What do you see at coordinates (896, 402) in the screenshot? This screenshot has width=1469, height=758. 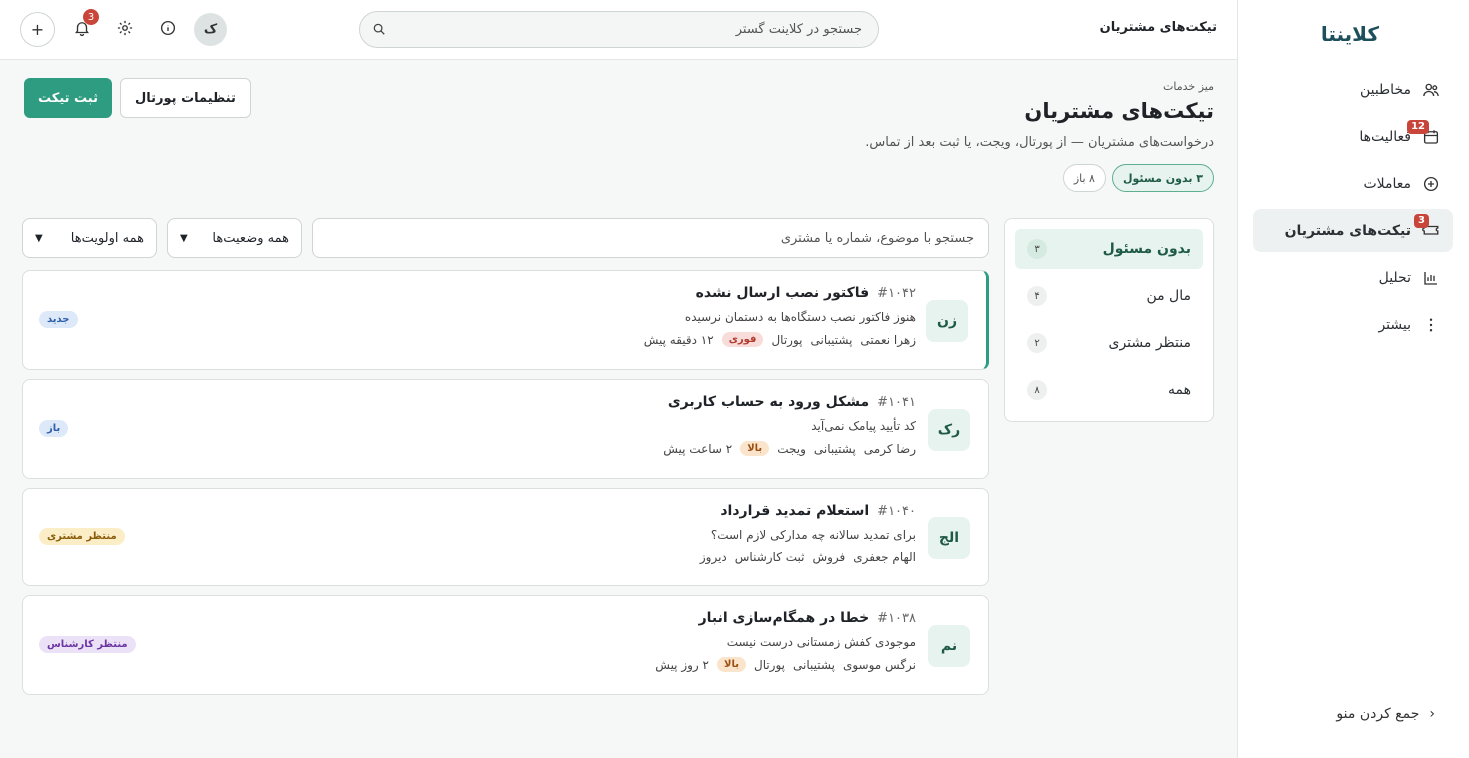 I see `ticket-id: #۱۰۴۱` at bounding box center [896, 402].